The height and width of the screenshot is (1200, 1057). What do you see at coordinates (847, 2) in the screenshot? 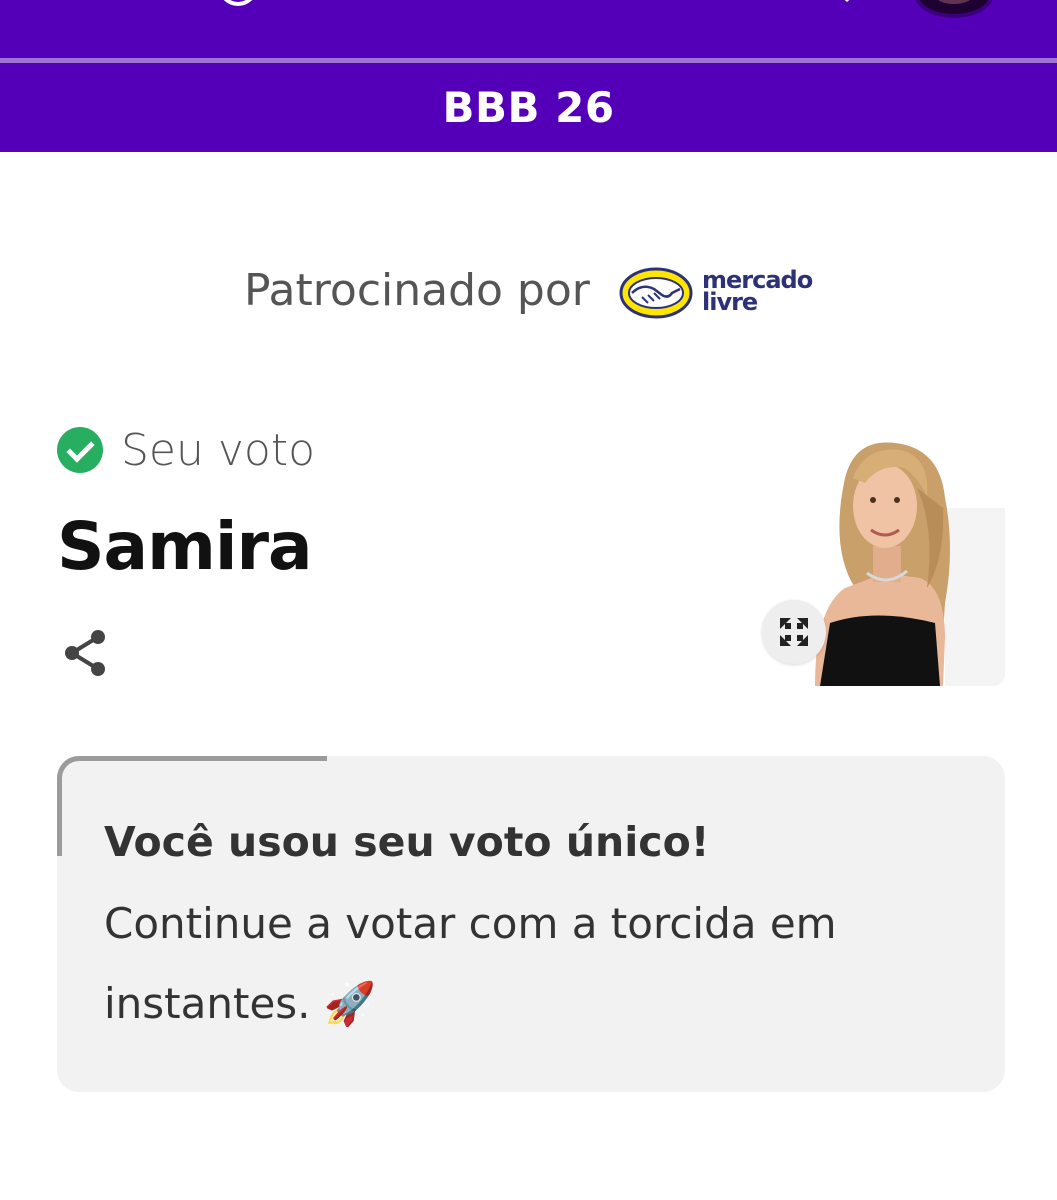
I see `notification-icon` at bounding box center [847, 2].